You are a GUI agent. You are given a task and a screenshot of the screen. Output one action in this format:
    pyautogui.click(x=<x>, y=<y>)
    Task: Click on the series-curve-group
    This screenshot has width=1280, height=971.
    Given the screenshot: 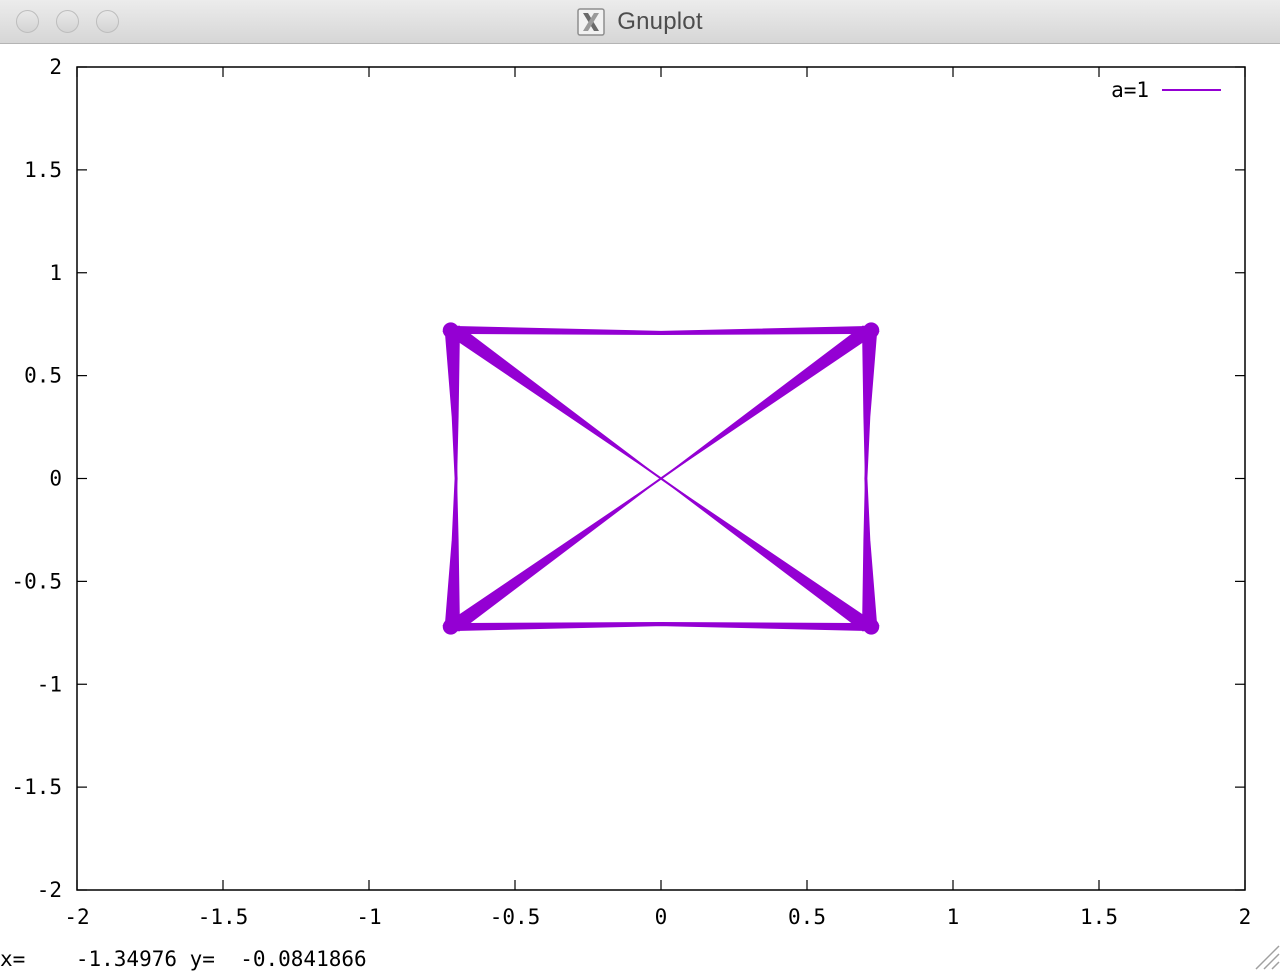 What is the action you would take?
    pyautogui.click(x=661, y=478)
    